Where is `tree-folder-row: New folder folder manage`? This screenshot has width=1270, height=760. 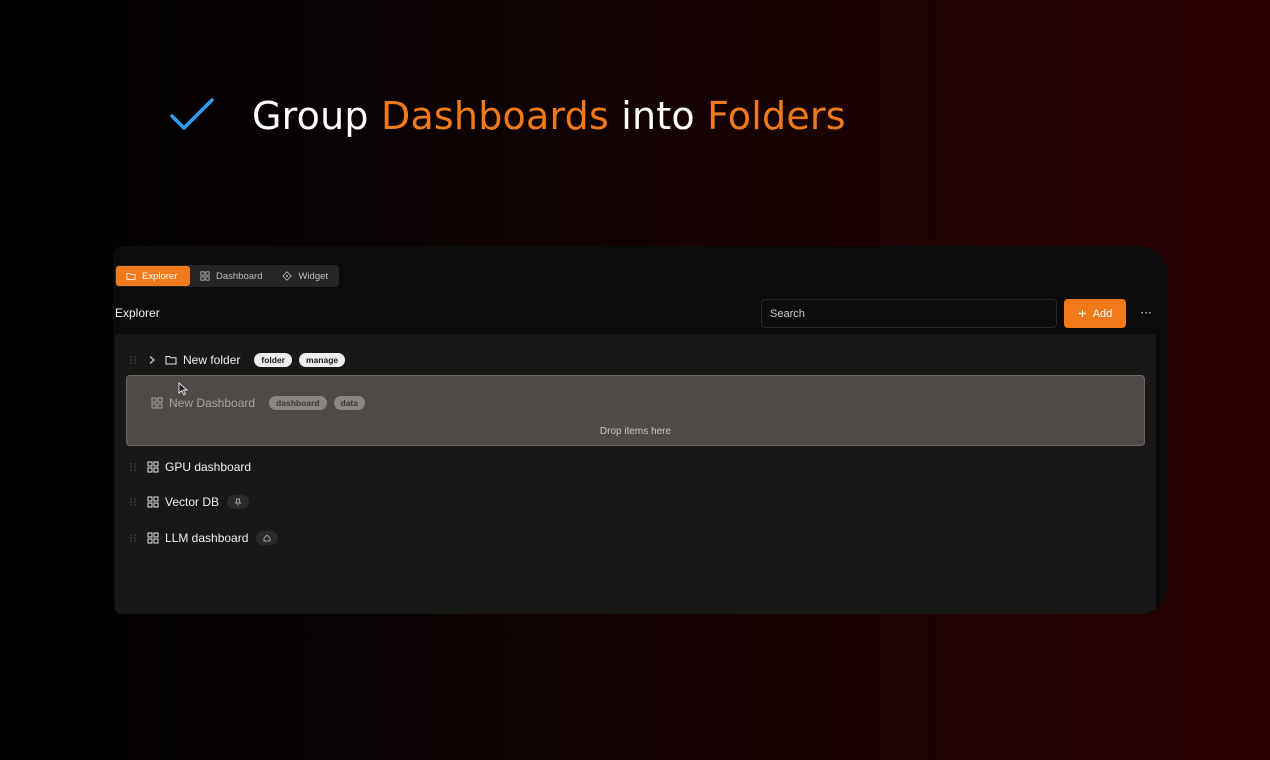
tree-folder-row: New folder folder manage is located at coordinates (233, 360).